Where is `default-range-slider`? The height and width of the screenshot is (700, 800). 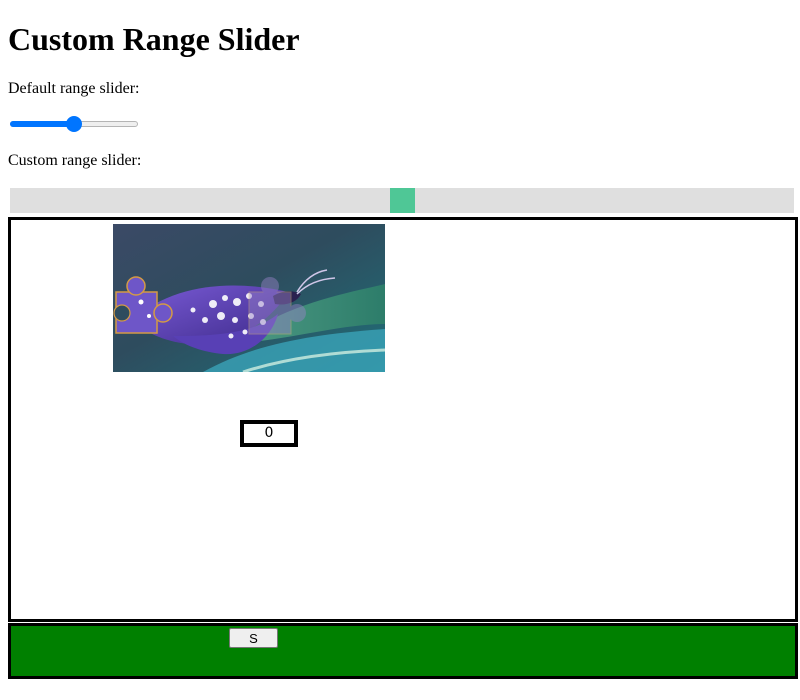 default-range-slider is located at coordinates (74, 124).